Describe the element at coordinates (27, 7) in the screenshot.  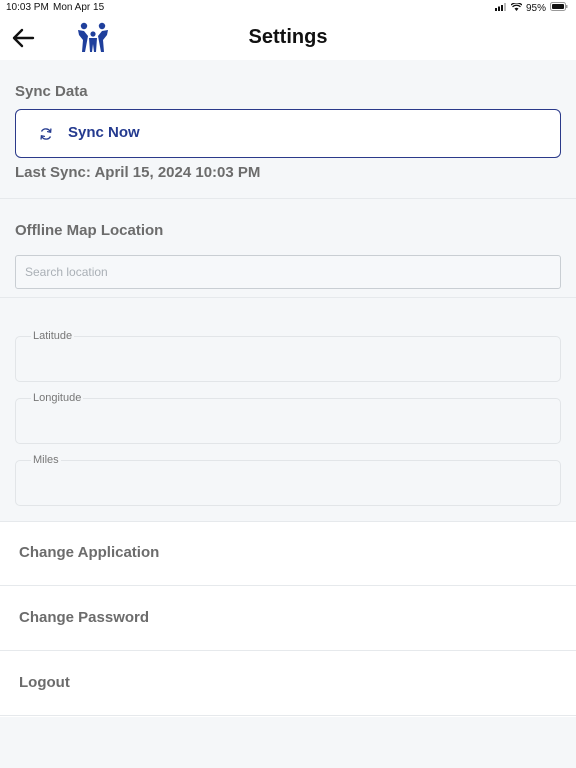
I see `status-time: 10:03 PM` at that location.